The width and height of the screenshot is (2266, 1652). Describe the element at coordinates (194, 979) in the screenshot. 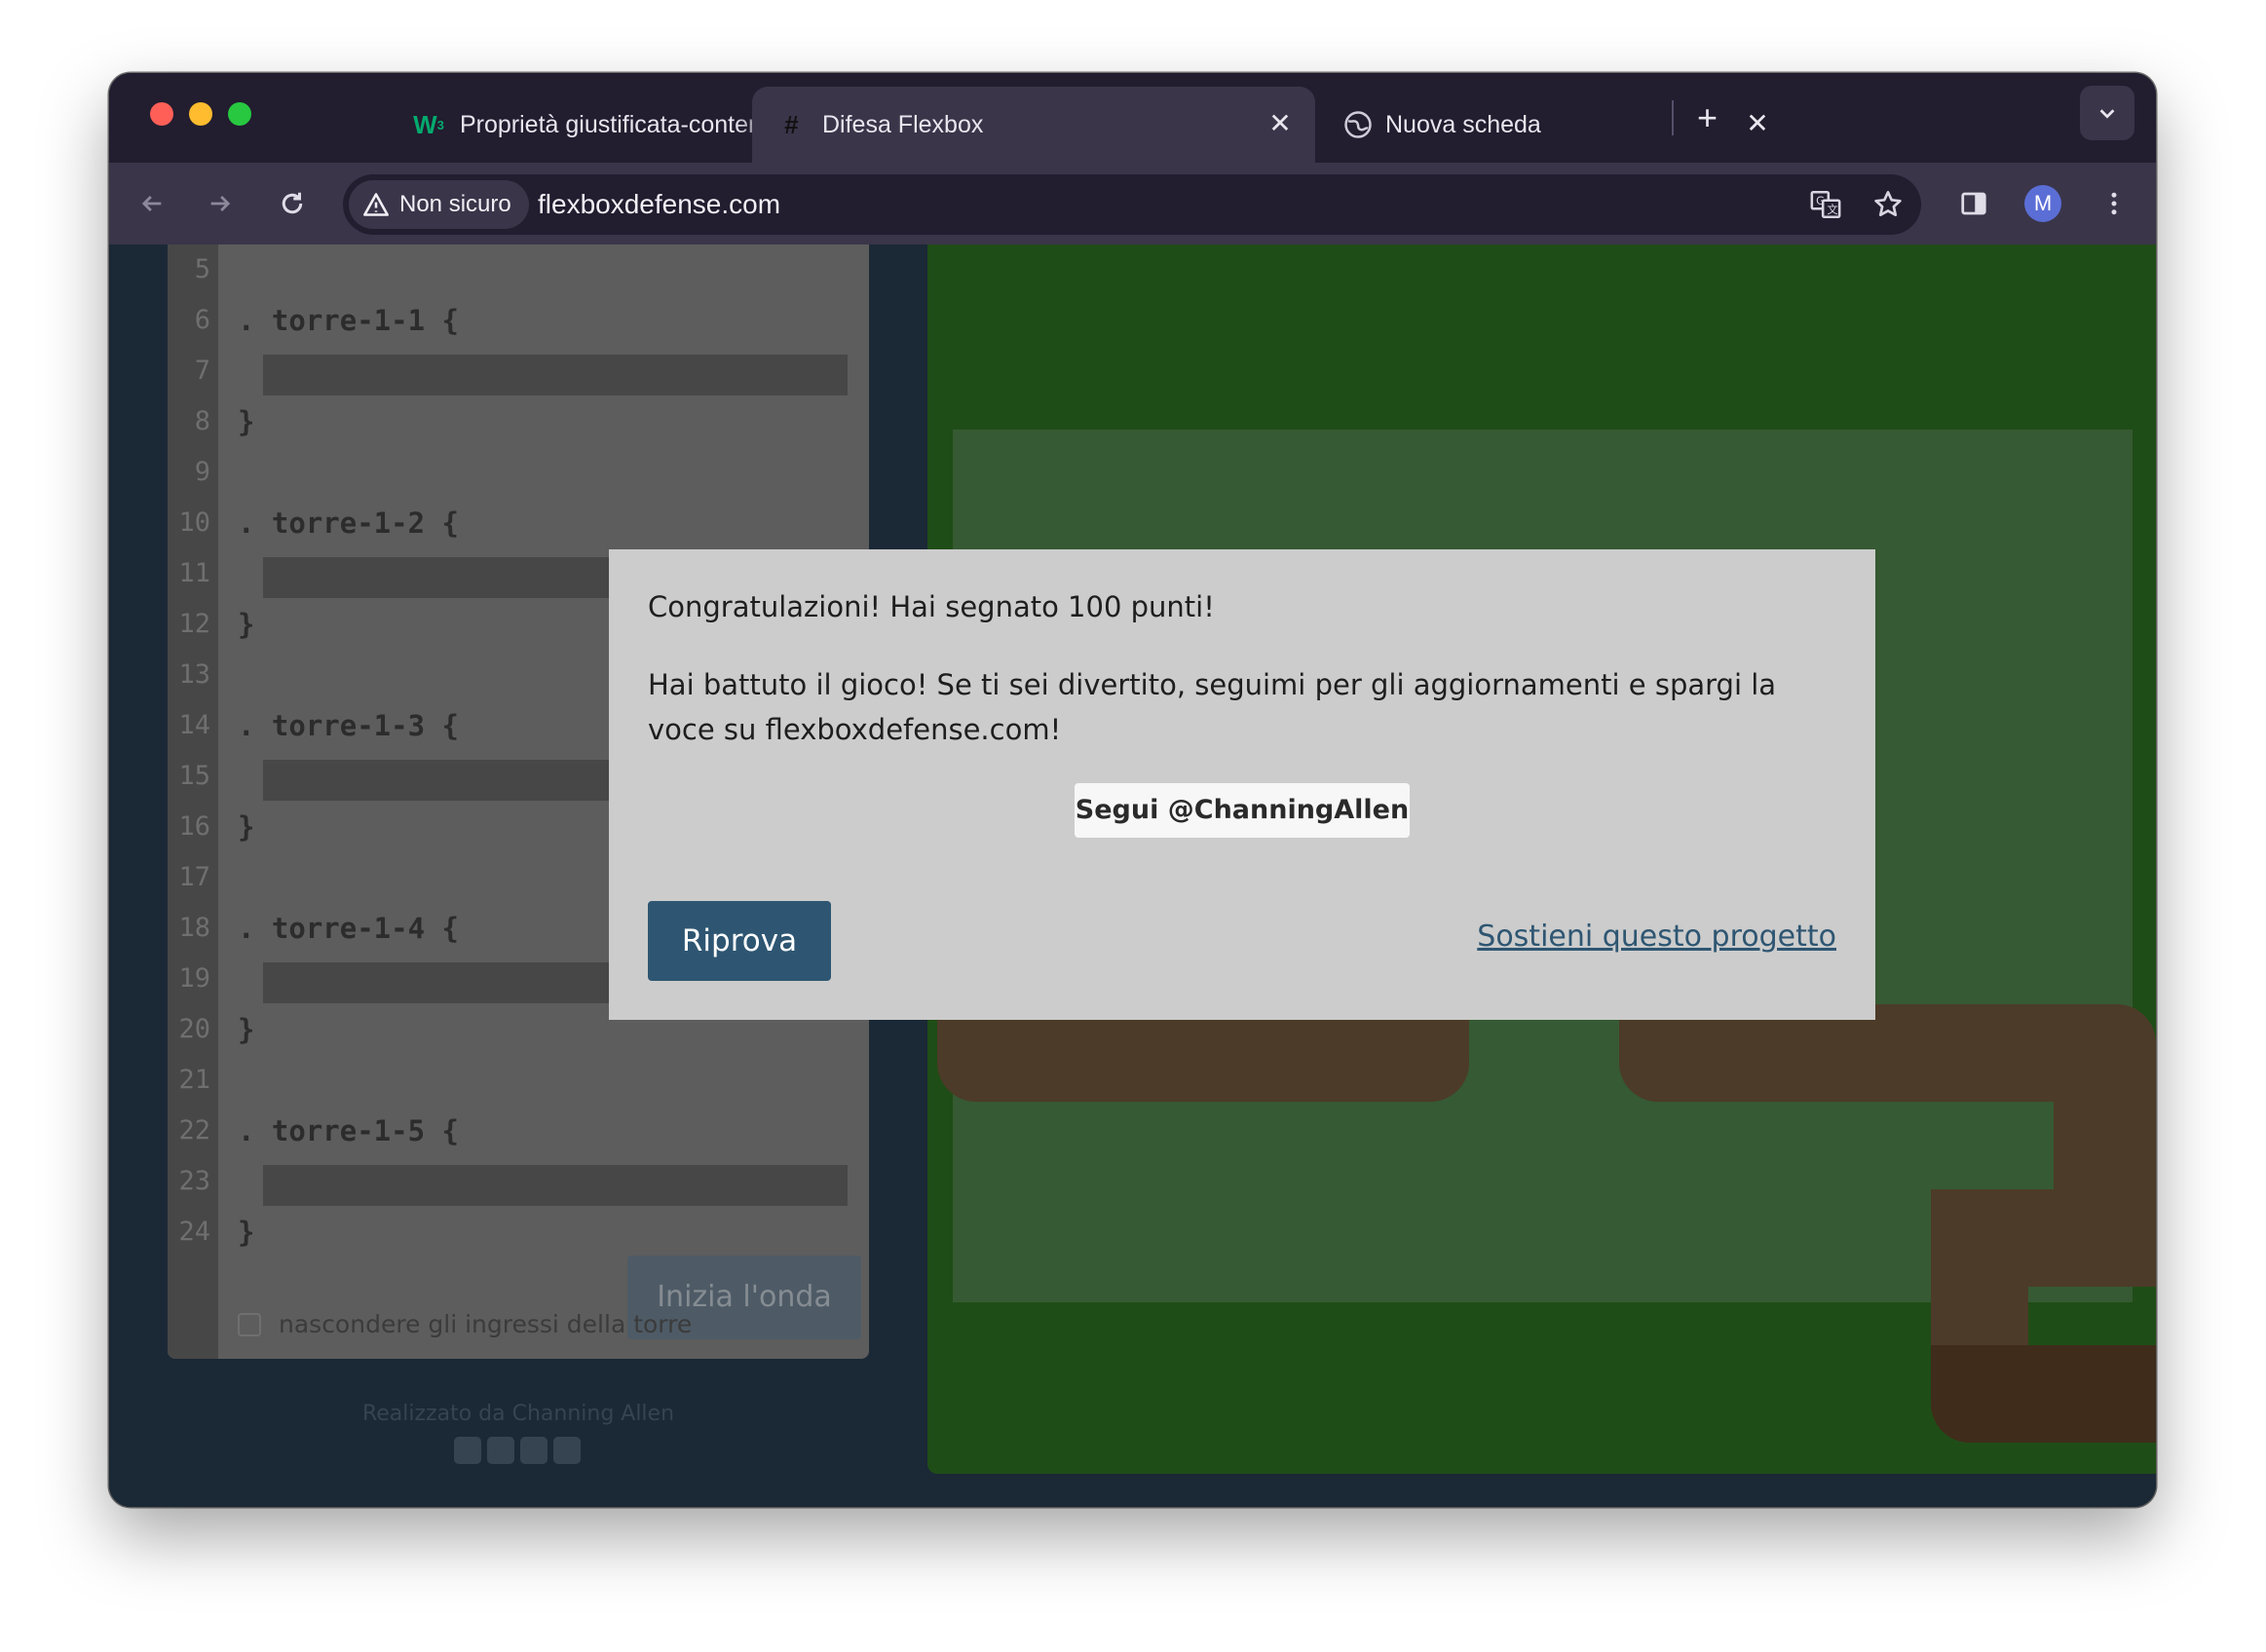

I see `line-number: 19` at that location.